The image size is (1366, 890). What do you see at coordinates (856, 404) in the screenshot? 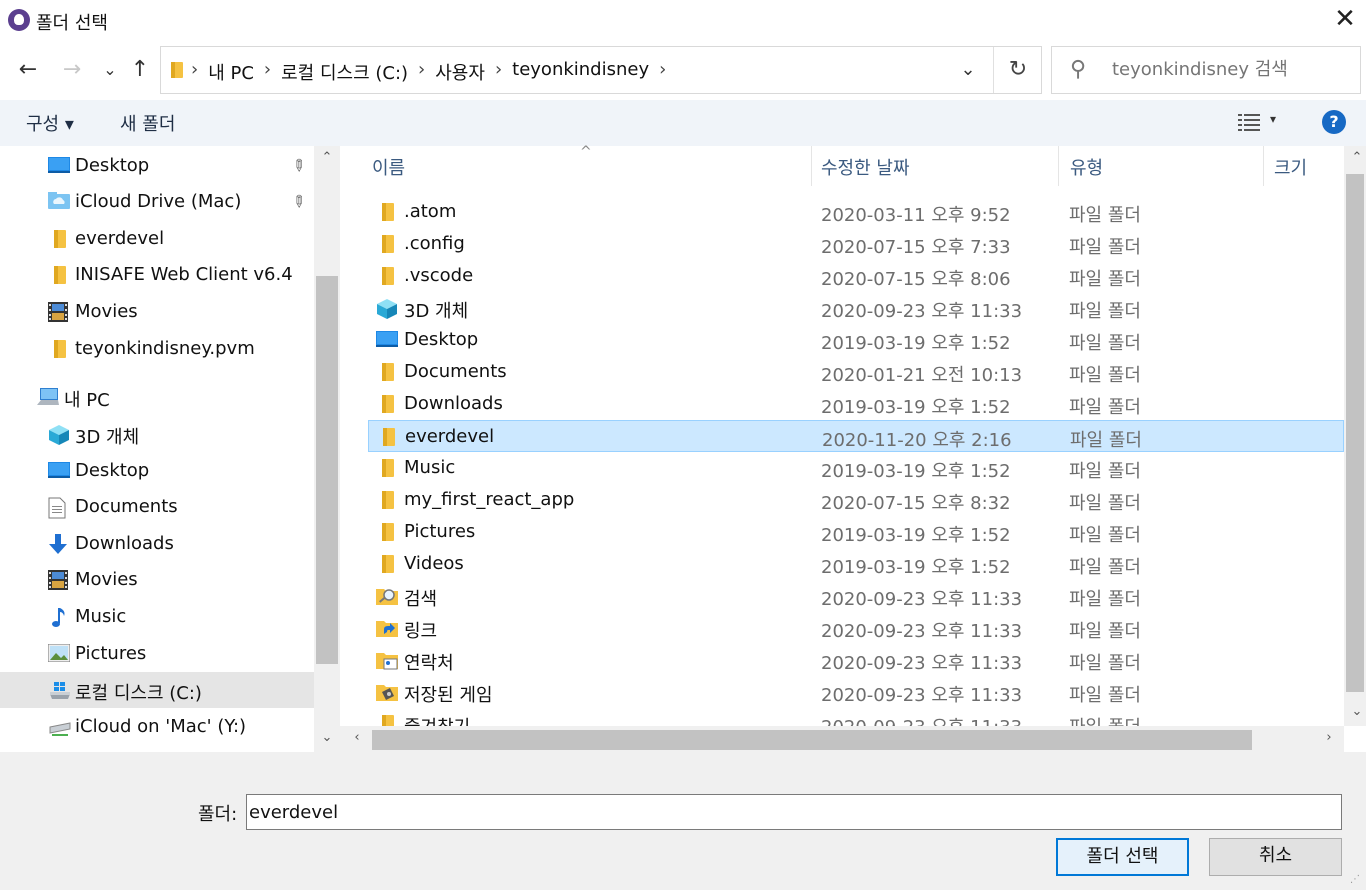
I see `table-row: Downloads 2019-03-19 오후 1:52 파일 폴더` at bounding box center [856, 404].